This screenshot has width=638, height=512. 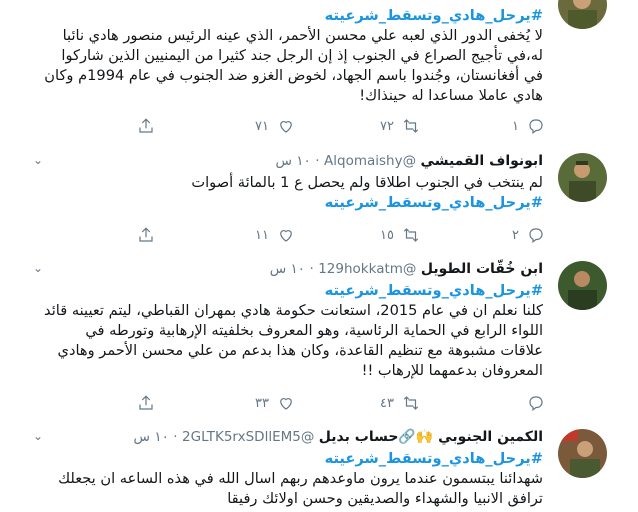 I want to click on like-button: ١١, so click(x=275, y=235).